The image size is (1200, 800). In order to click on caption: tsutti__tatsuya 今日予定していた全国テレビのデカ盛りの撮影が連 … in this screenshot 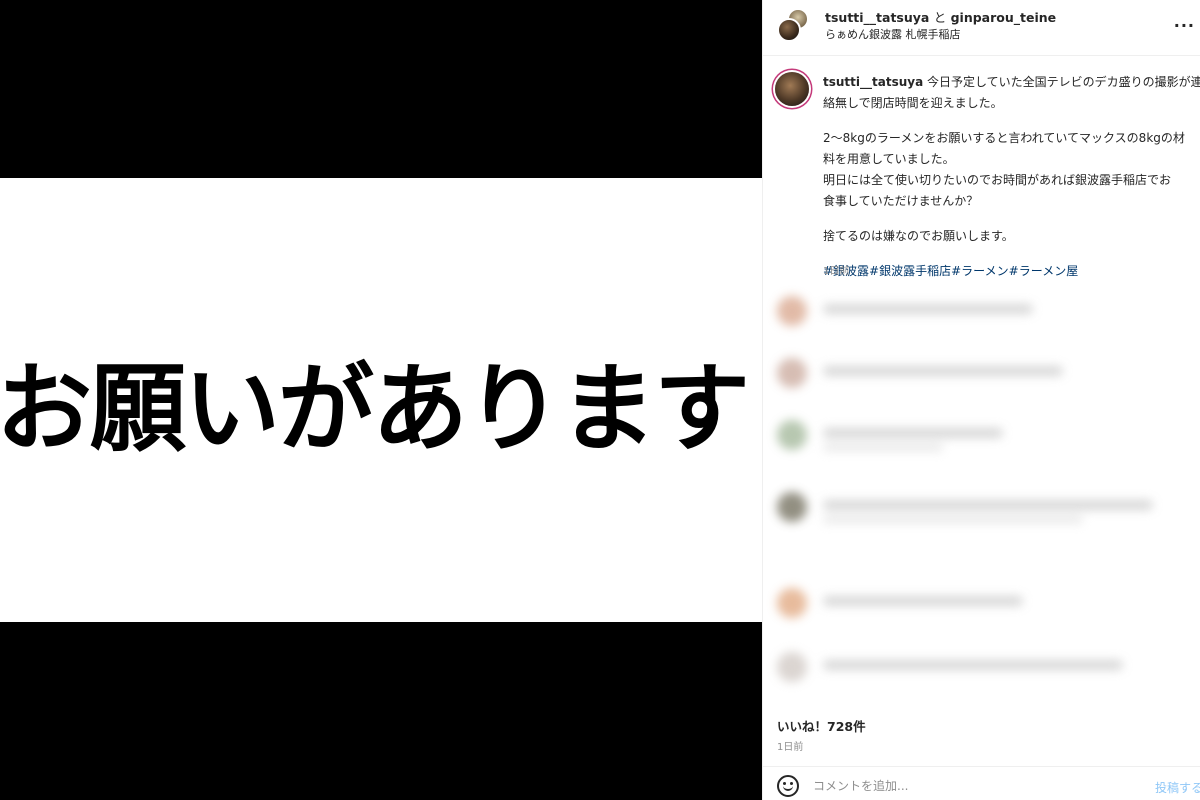, I will do `click(1011, 177)`.